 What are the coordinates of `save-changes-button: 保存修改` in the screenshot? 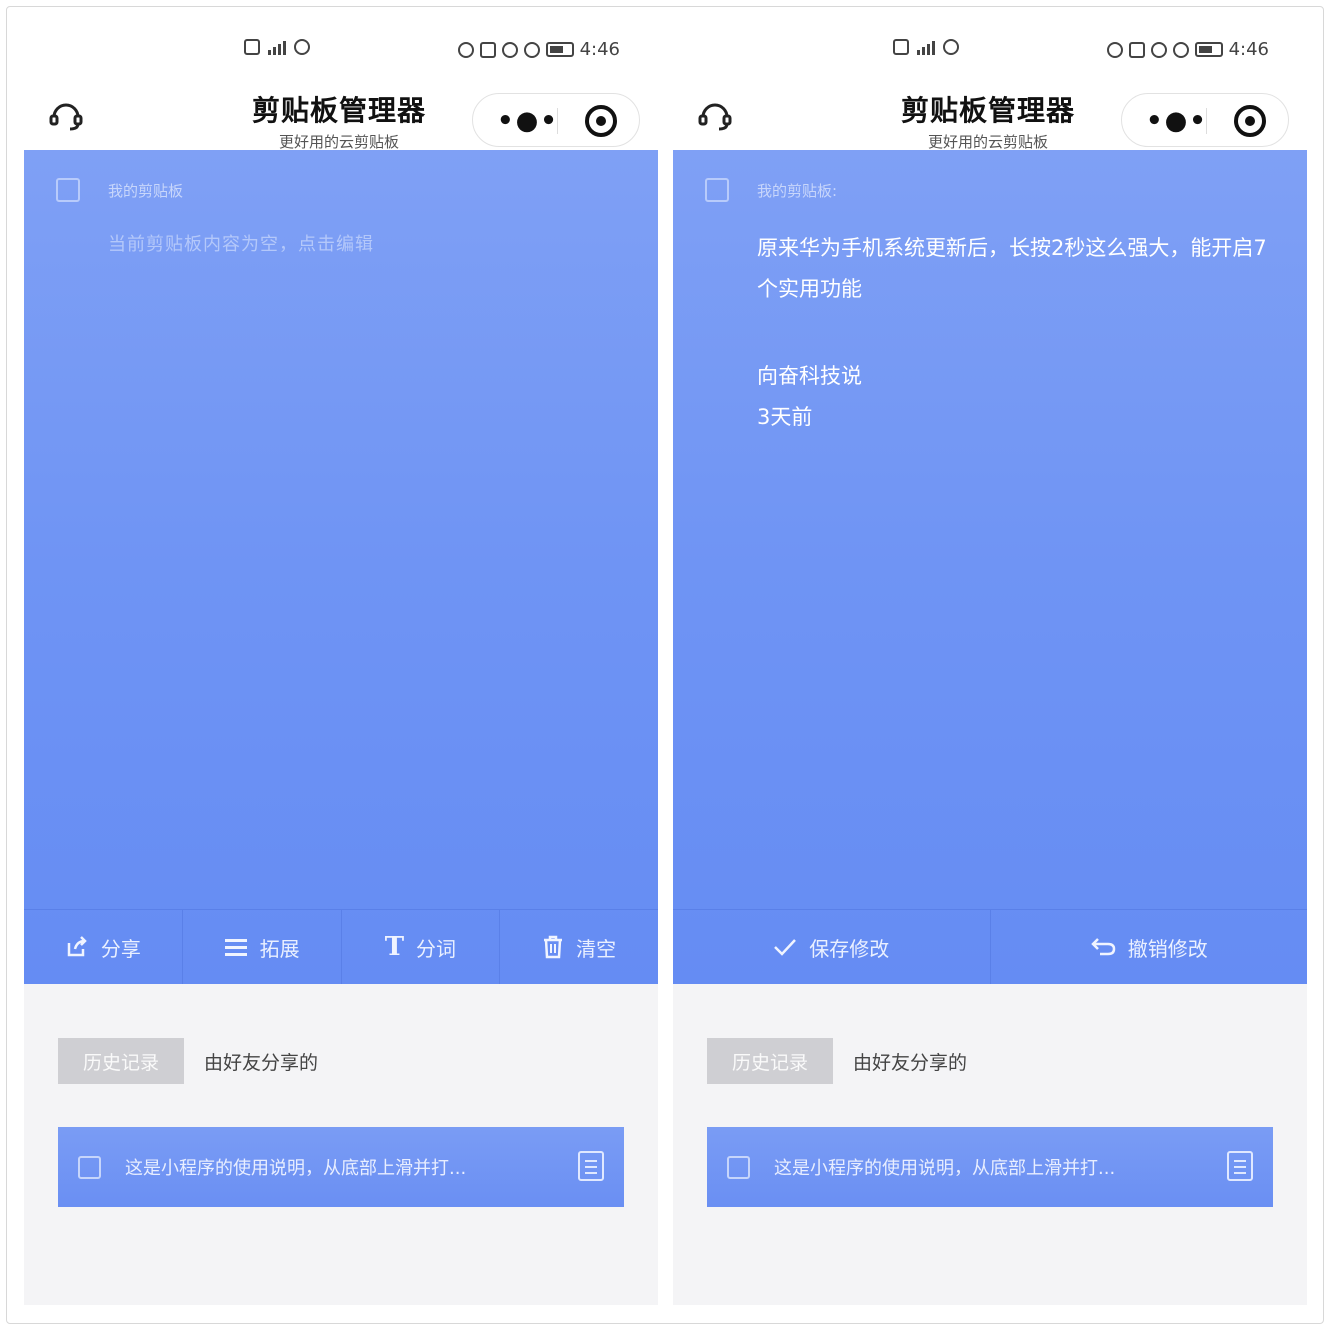 It's located at (832, 947).